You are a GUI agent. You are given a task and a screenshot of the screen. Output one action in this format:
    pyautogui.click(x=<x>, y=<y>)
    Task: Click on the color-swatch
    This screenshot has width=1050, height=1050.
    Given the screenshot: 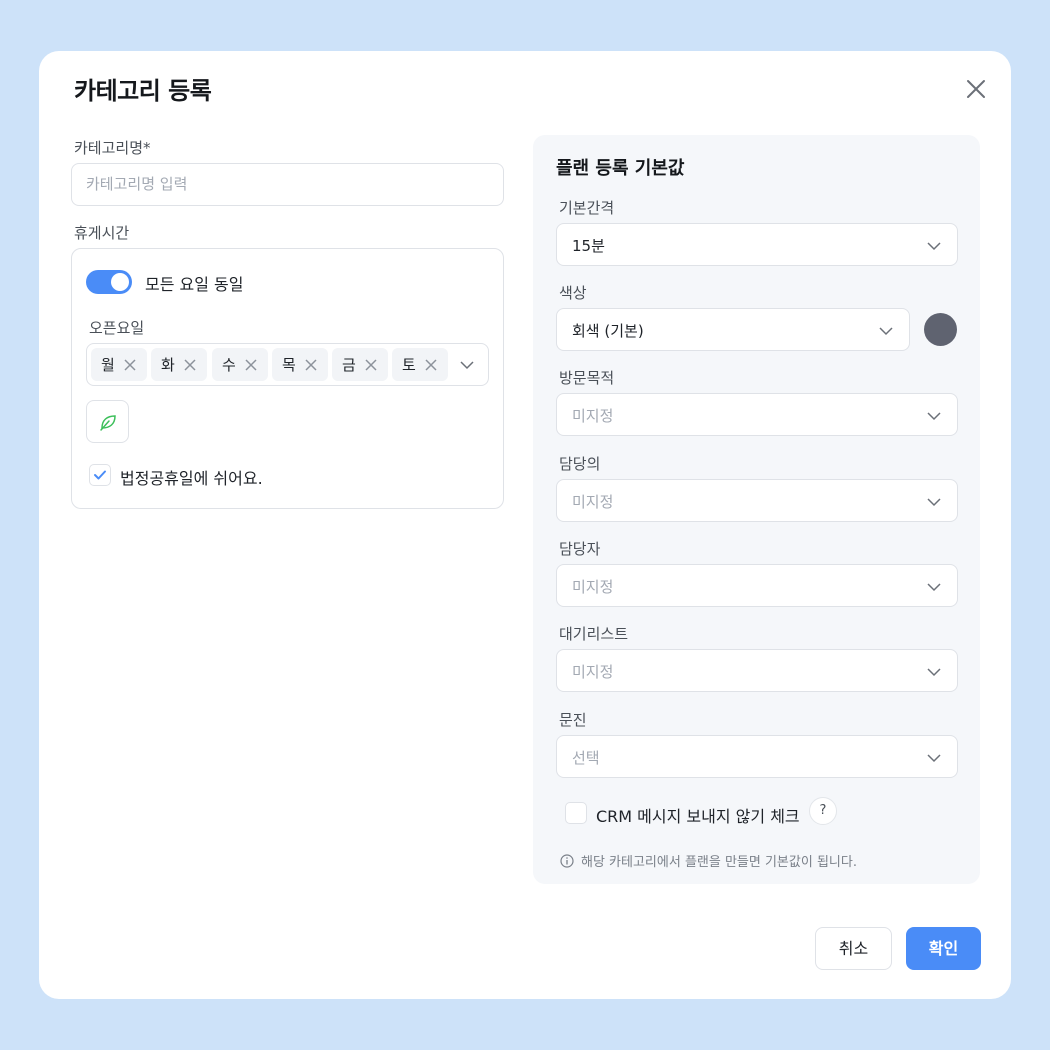 What is the action you would take?
    pyautogui.click(x=940, y=329)
    